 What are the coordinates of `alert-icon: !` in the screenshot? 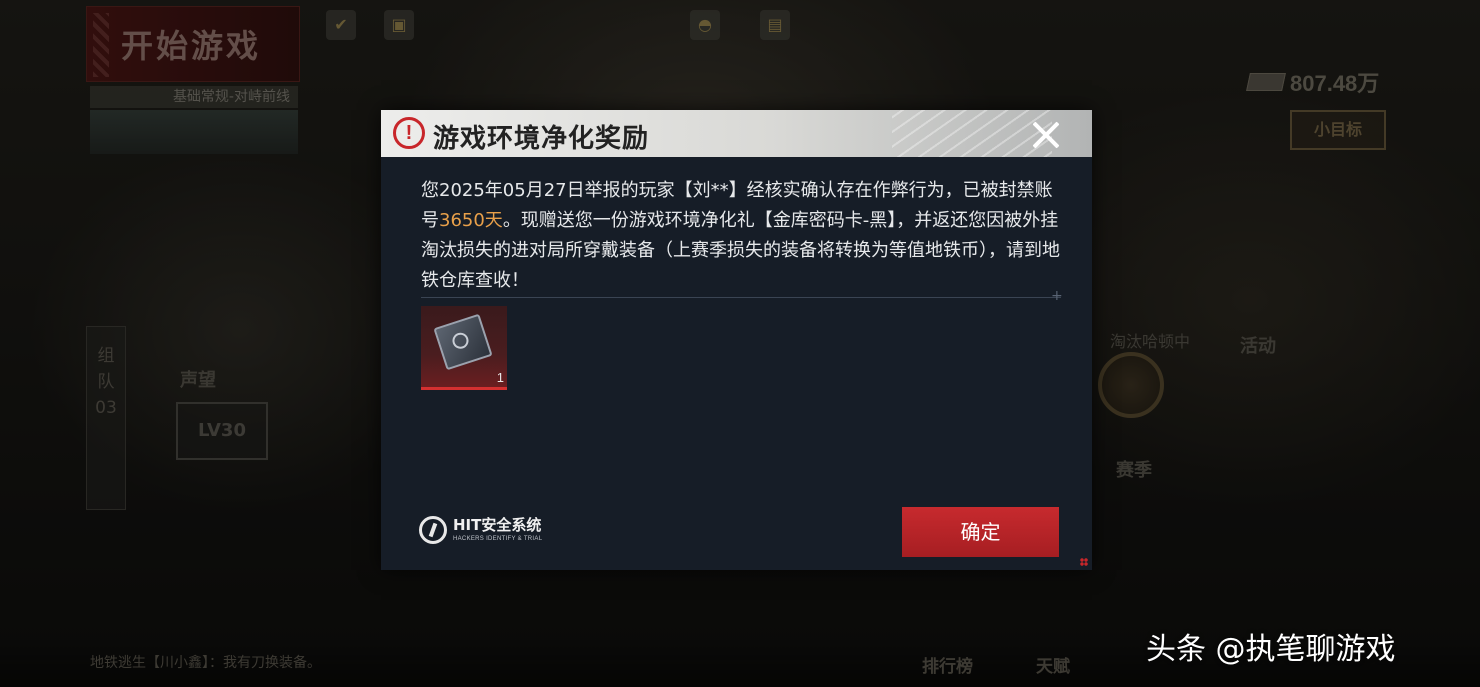 It's located at (409, 133).